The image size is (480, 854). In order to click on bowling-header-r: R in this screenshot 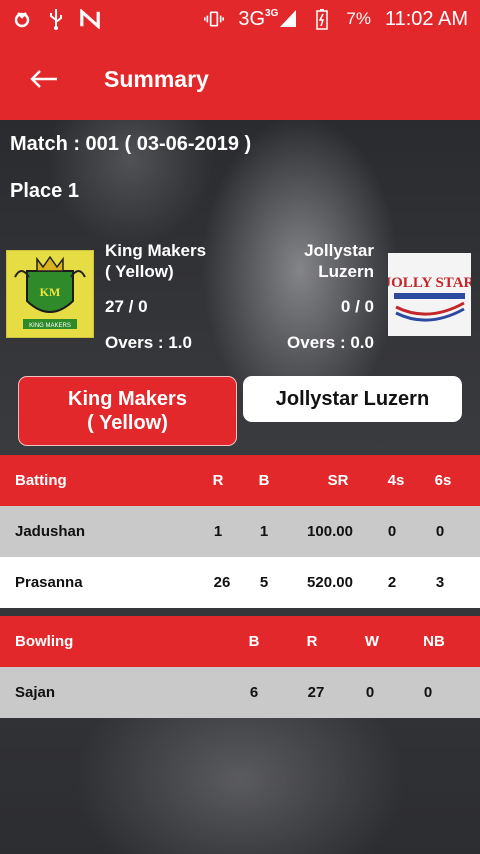, I will do `click(312, 641)`.